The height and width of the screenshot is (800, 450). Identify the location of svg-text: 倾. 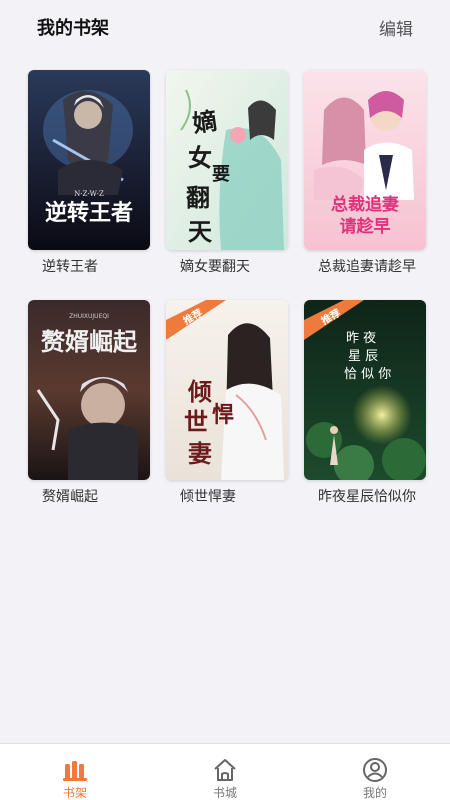
(199, 391).